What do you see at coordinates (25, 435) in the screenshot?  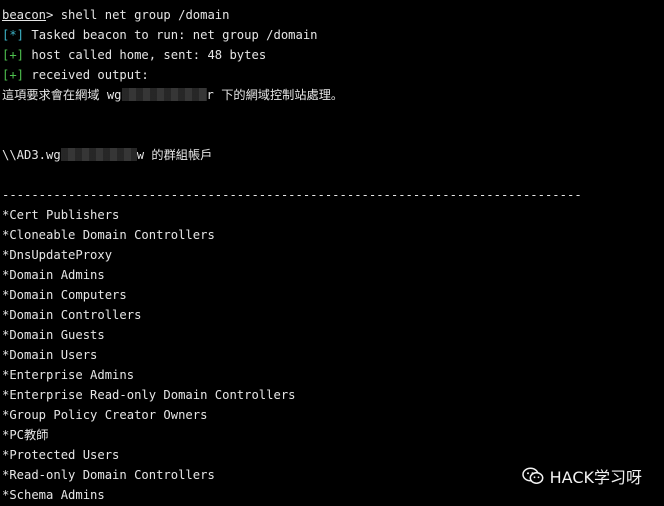 I see `group-item: *PC教師` at bounding box center [25, 435].